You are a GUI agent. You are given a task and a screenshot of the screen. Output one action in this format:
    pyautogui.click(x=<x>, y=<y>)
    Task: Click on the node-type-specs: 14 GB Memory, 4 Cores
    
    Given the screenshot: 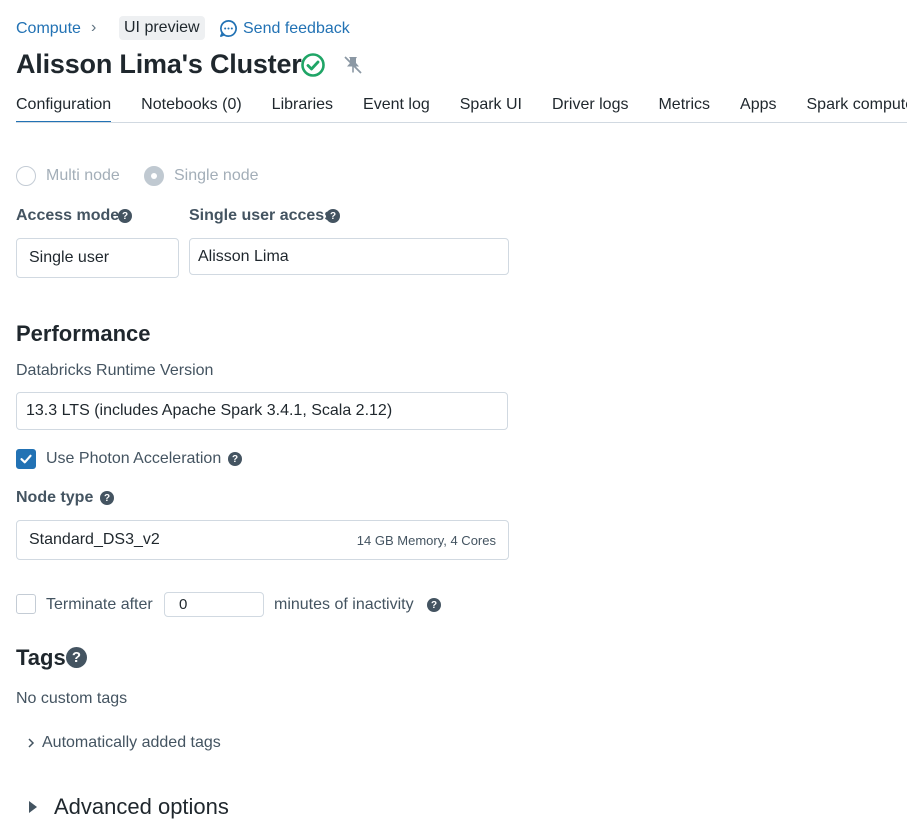 What is the action you would take?
    pyautogui.click(x=426, y=540)
    